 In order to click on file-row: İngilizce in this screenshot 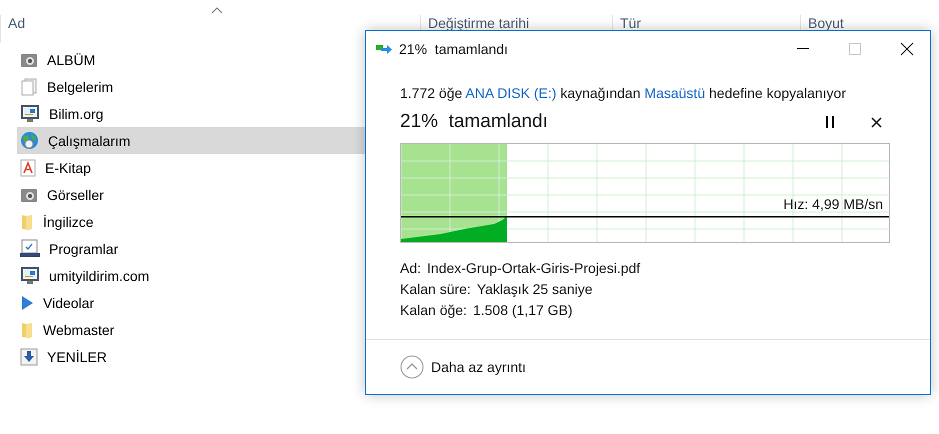, I will do `click(193, 221)`.